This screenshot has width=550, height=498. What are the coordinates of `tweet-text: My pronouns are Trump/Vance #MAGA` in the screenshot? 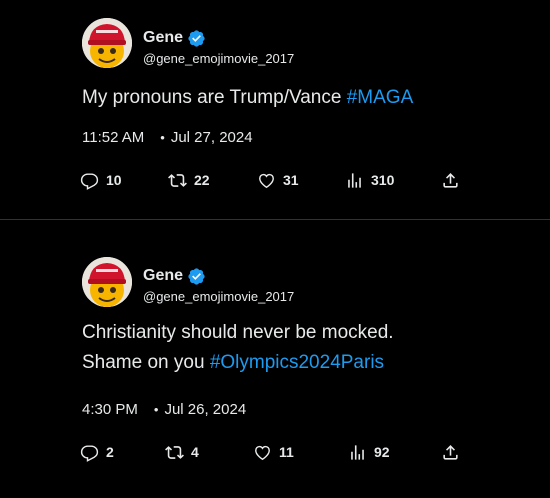 It's located at (302, 98).